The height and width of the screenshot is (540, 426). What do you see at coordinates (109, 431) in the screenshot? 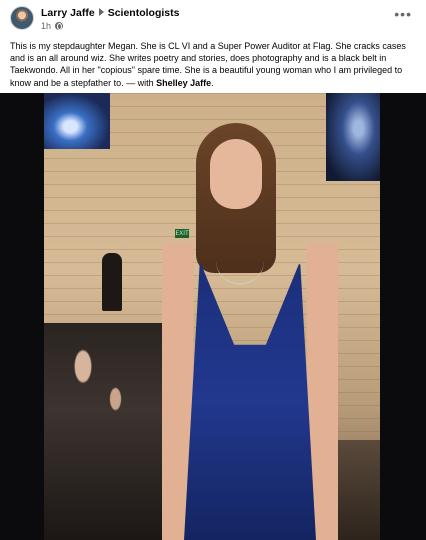
I see `audience` at bounding box center [109, 431].